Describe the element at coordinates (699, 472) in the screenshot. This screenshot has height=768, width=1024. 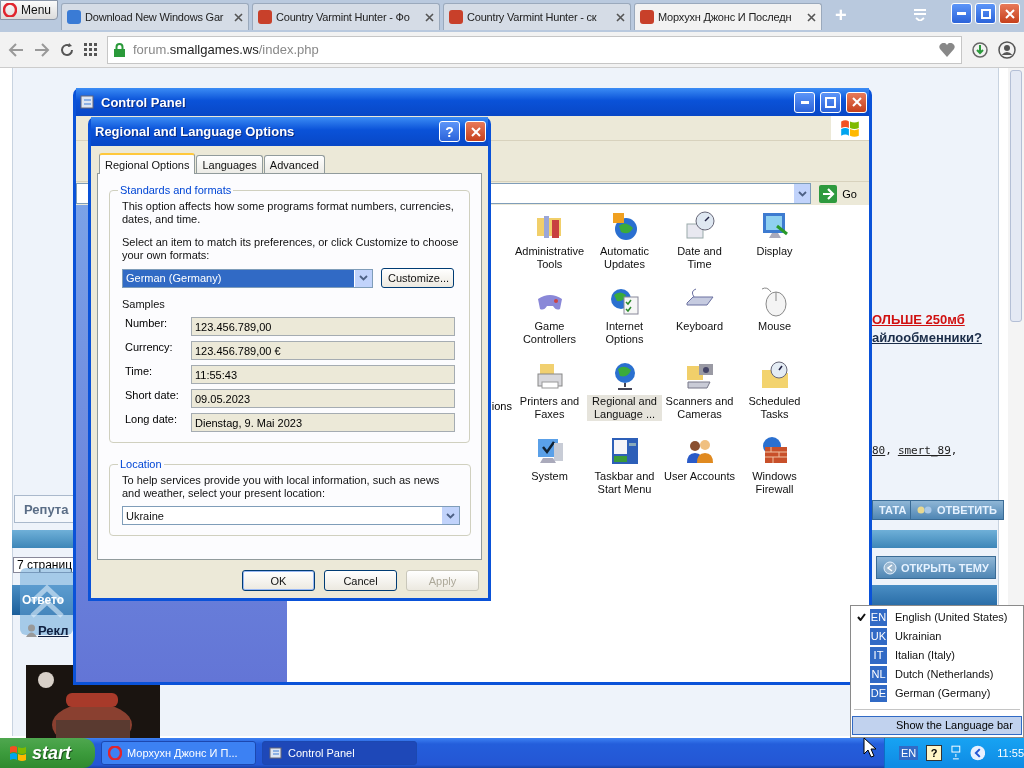
I see `control-panel-item: User Accounts` at that location.